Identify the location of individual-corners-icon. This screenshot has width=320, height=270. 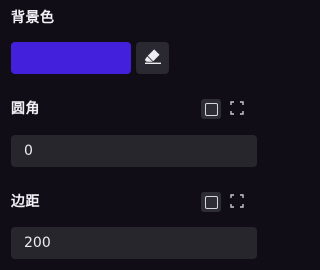
(237, 109).